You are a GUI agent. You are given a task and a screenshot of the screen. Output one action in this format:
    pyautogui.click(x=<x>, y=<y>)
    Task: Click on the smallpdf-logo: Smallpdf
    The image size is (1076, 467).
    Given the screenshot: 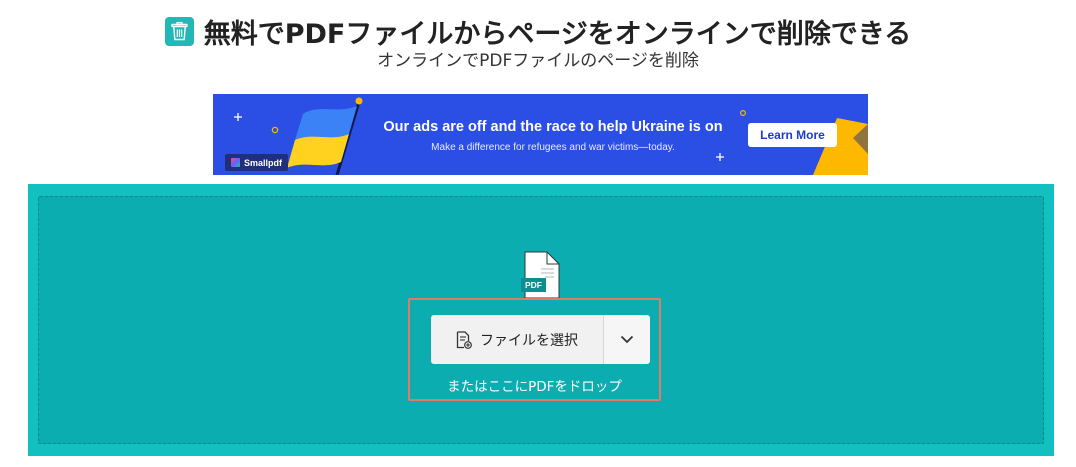 What is the action you would take?
    pyautogui.click(x=257, y=162)
    